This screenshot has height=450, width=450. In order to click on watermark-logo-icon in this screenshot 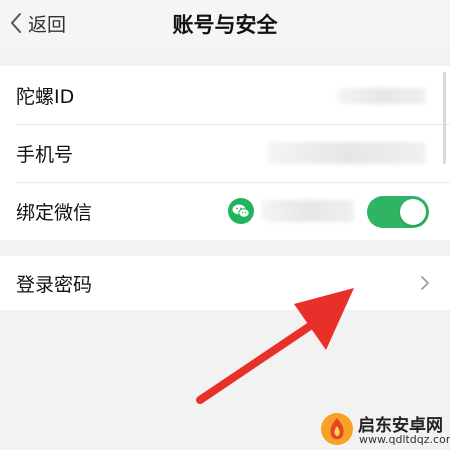, I will do `click(337, 429)`.